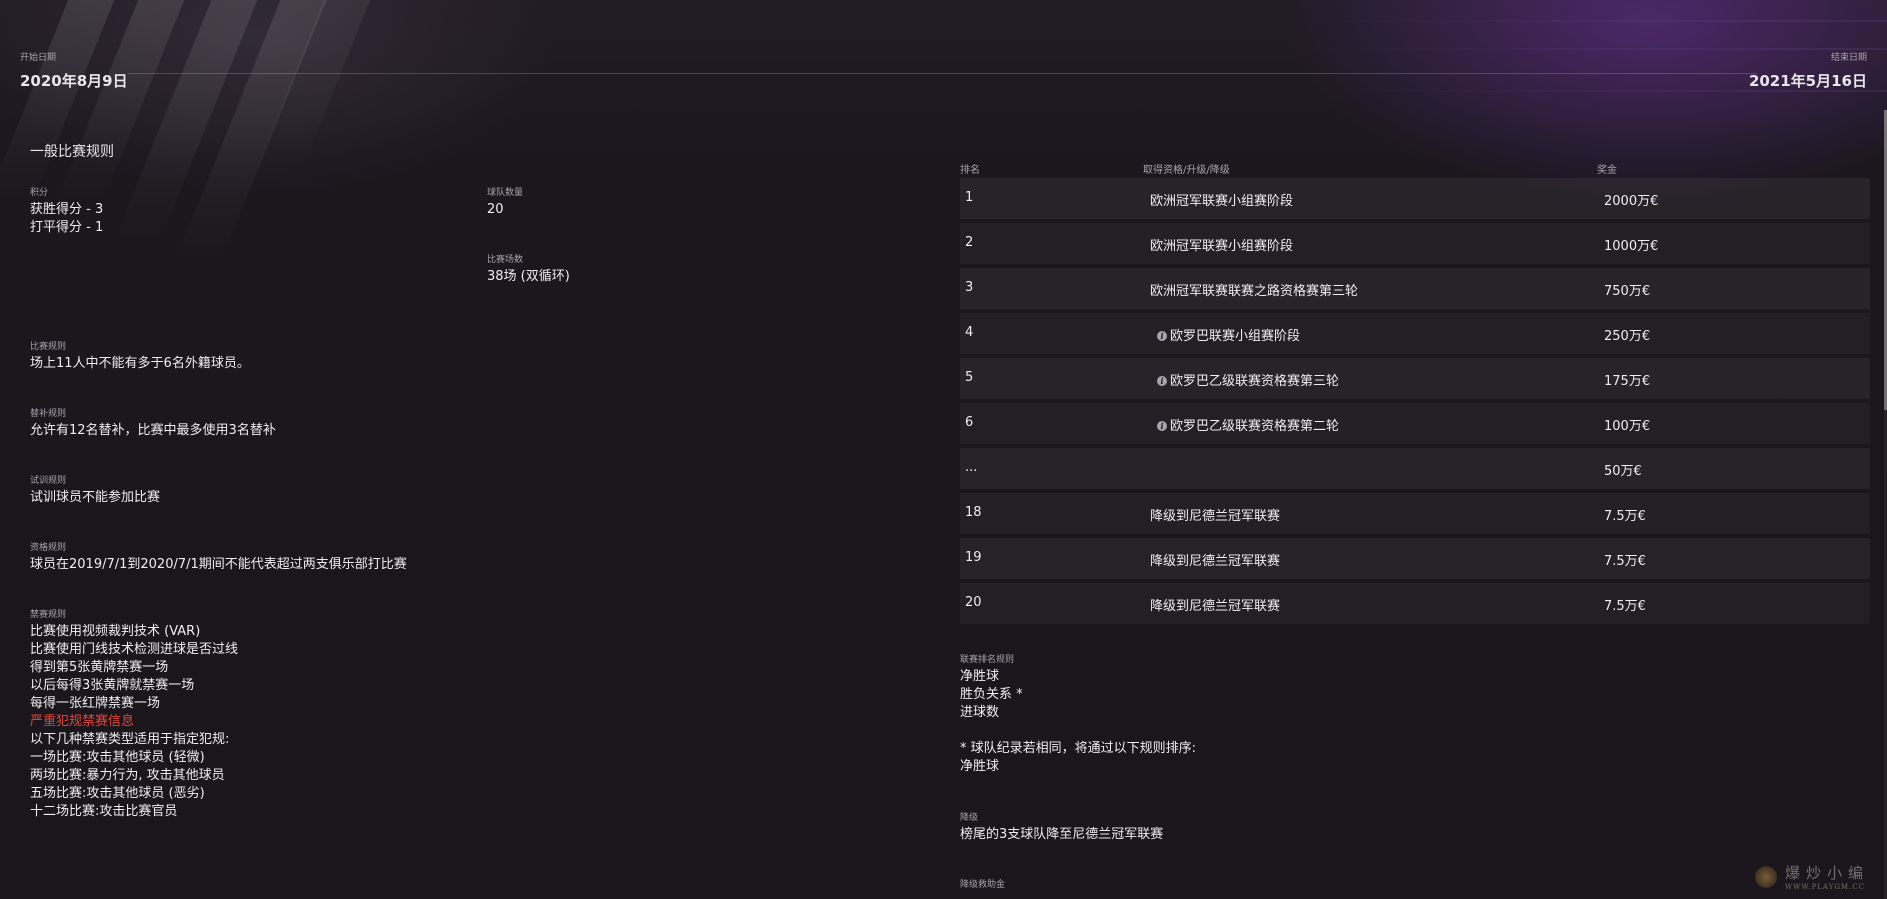 The height and width of the screenshot is (899, 1887). I want to click on row-qualification: i 欧罗巴乙级联赛资格赛第三轮, so click(1248, 379).